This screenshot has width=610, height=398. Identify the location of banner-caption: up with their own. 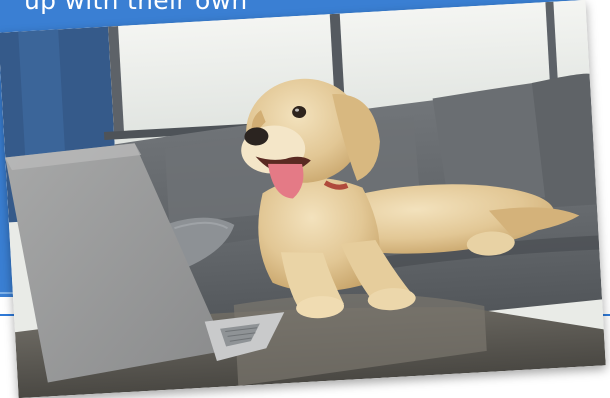
(136, 7).